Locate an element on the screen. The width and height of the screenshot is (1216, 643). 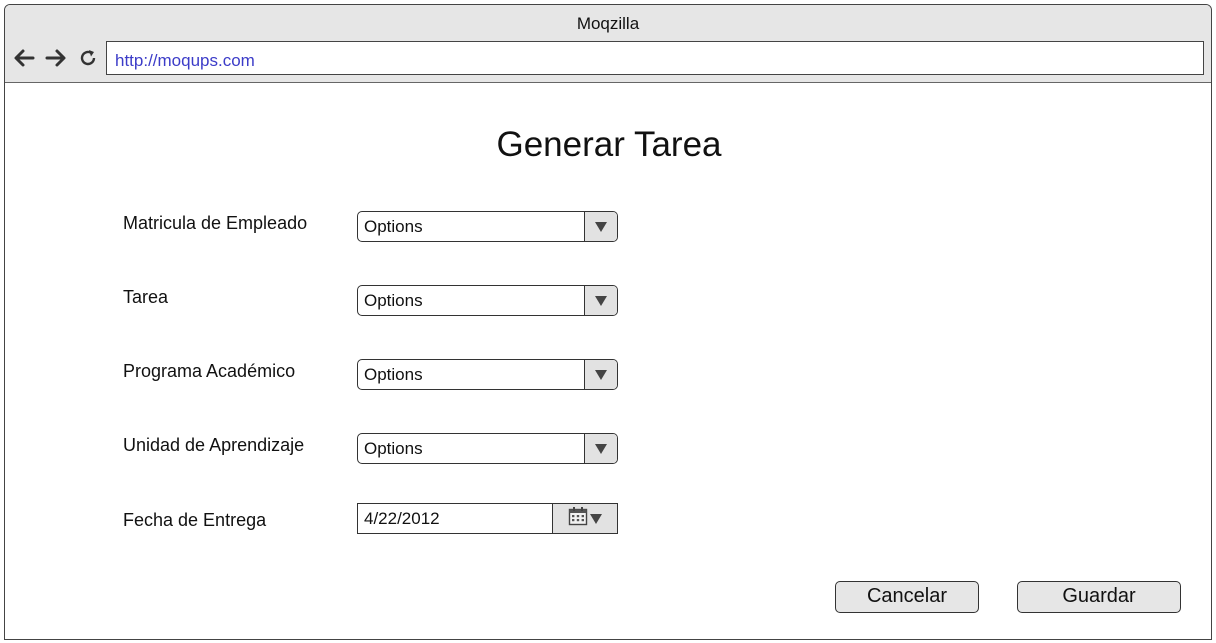
learning-unit-value: Options is located at coordinates (393, 448).